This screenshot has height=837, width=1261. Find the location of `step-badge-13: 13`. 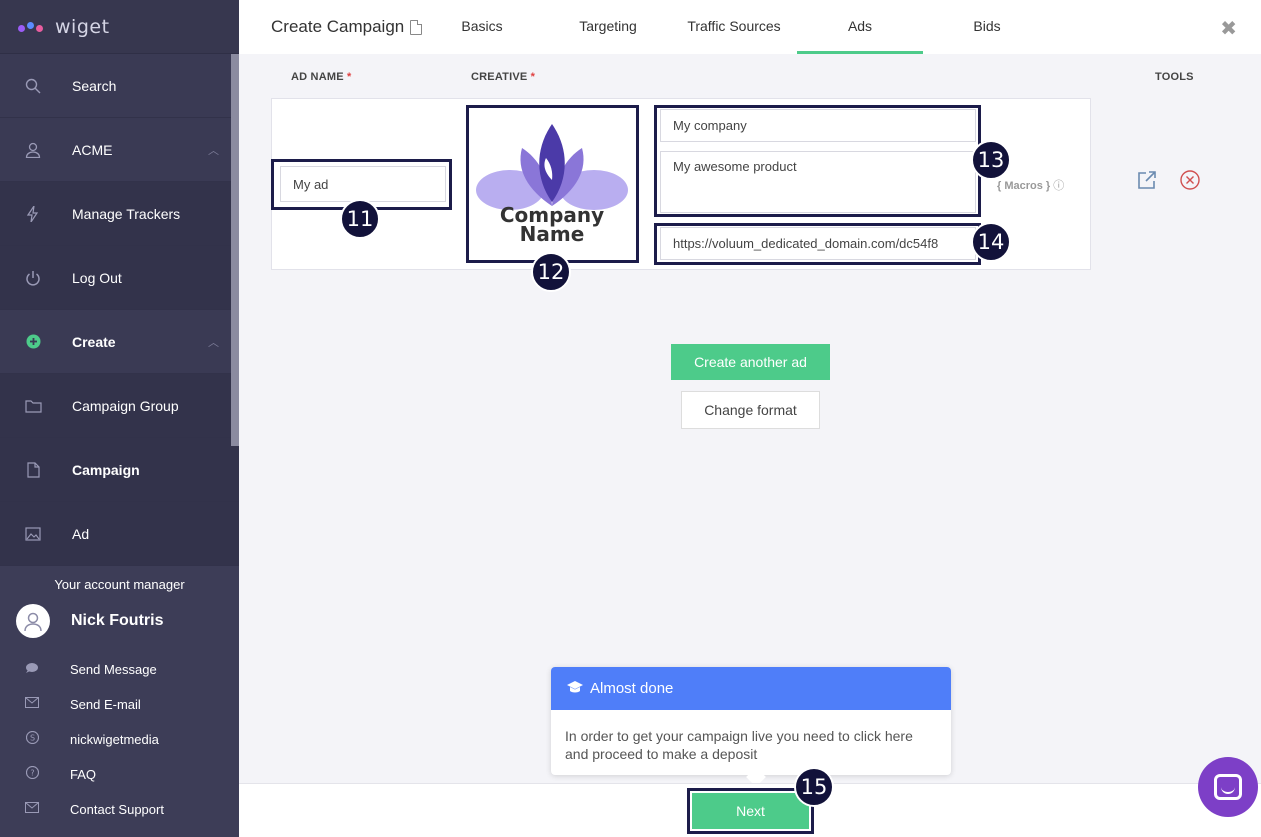

step-badge-13: 13 is located at coordinates (991, 160).